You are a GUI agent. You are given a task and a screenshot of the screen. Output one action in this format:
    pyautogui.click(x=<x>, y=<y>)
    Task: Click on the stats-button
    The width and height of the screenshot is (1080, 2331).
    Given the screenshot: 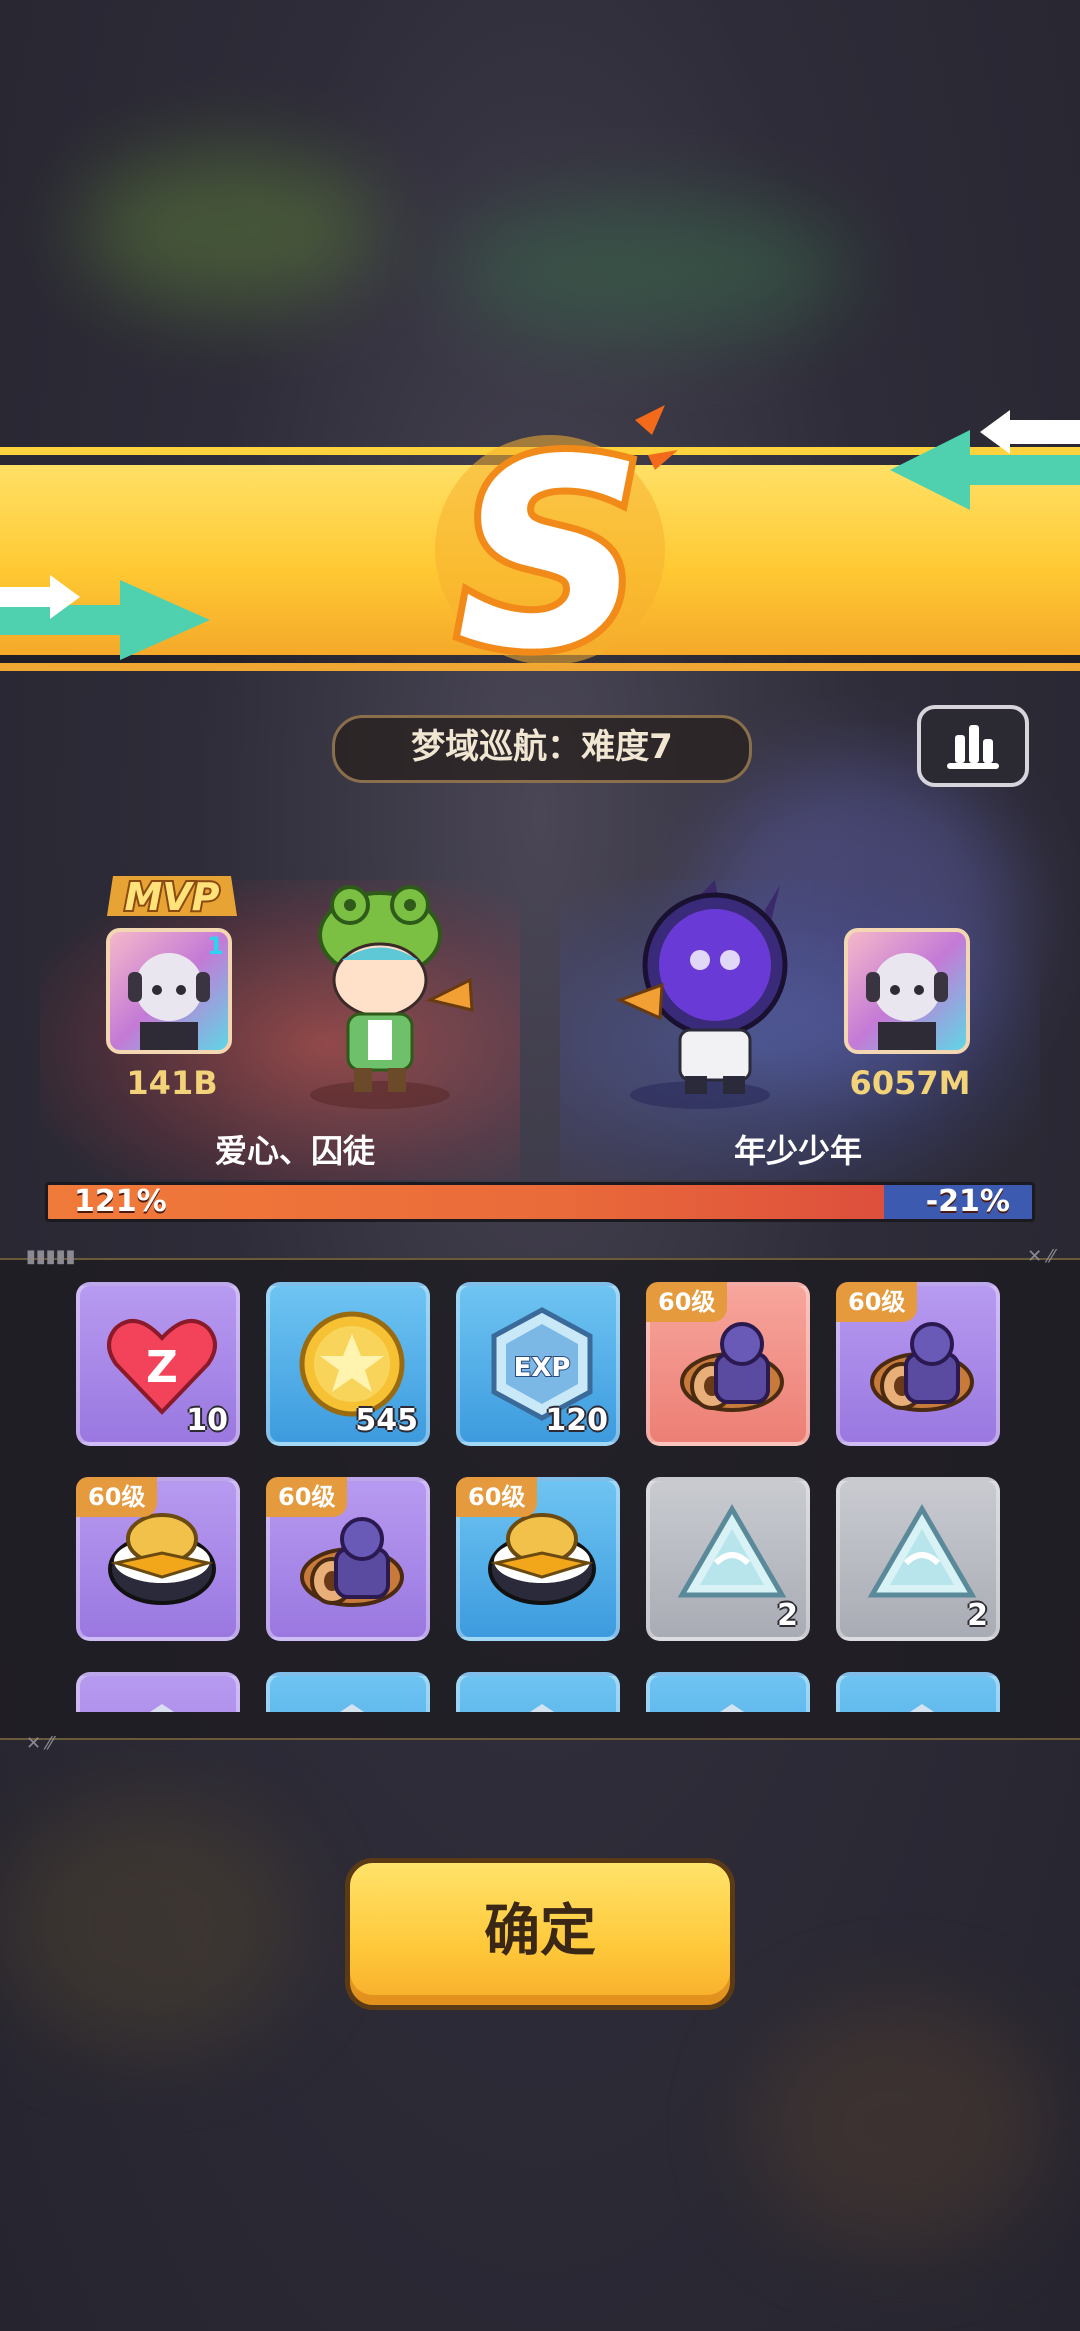 What is the action you would take?
    pyautogui.click(x=973, y=746)
    